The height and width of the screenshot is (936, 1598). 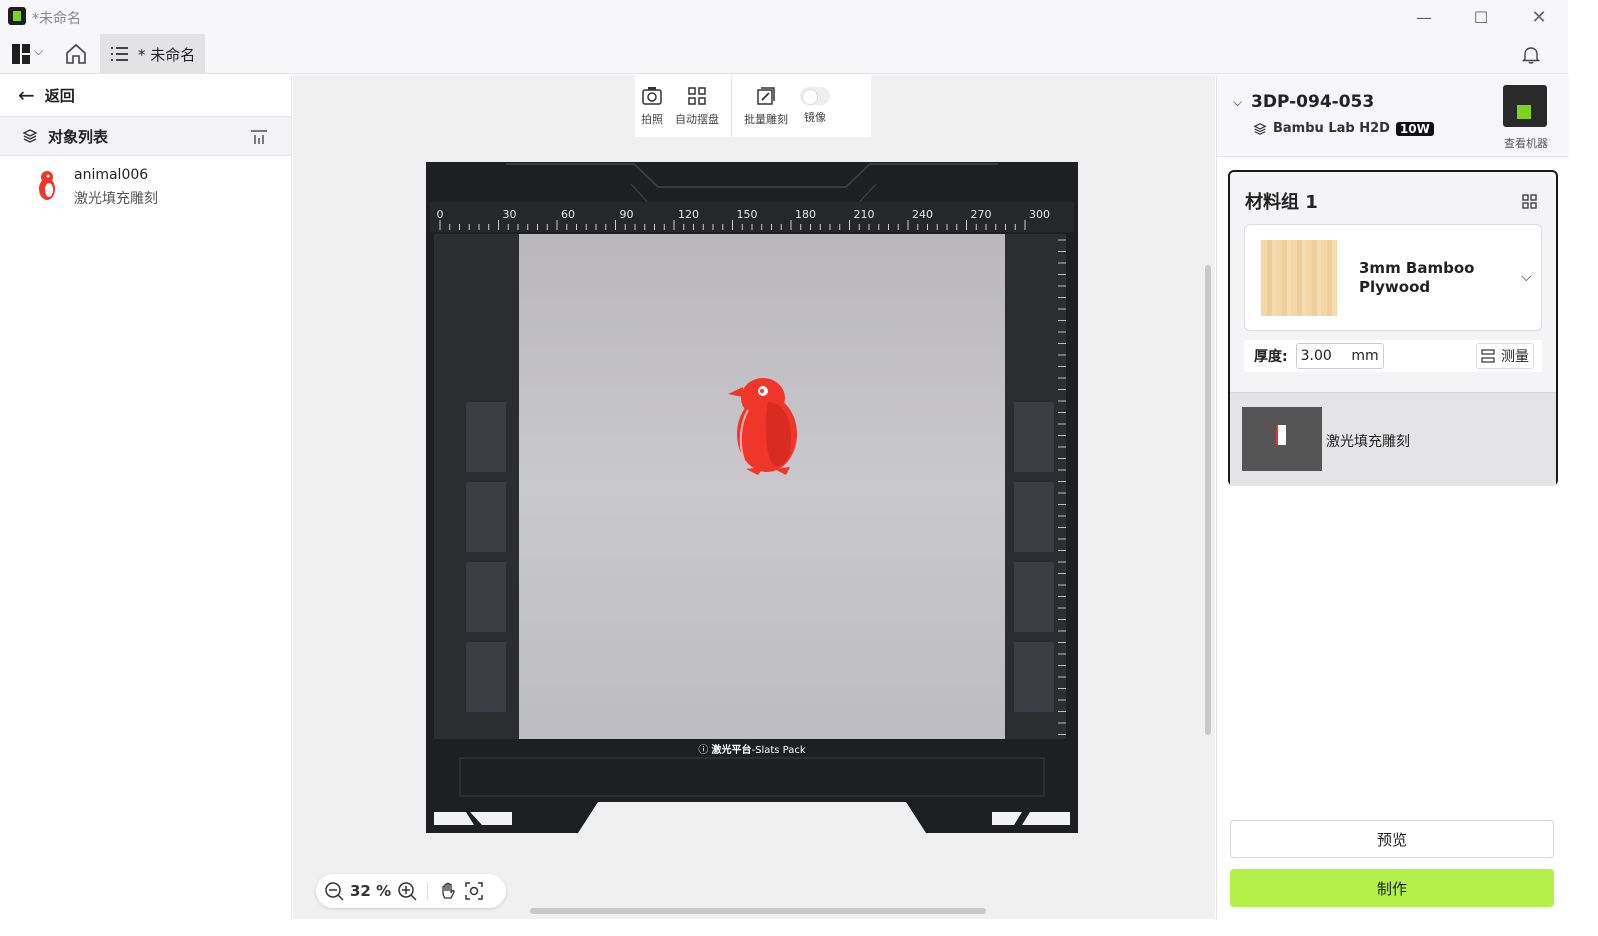 I want to click on thickness-unit: mm, so click(x=1365, y=356).